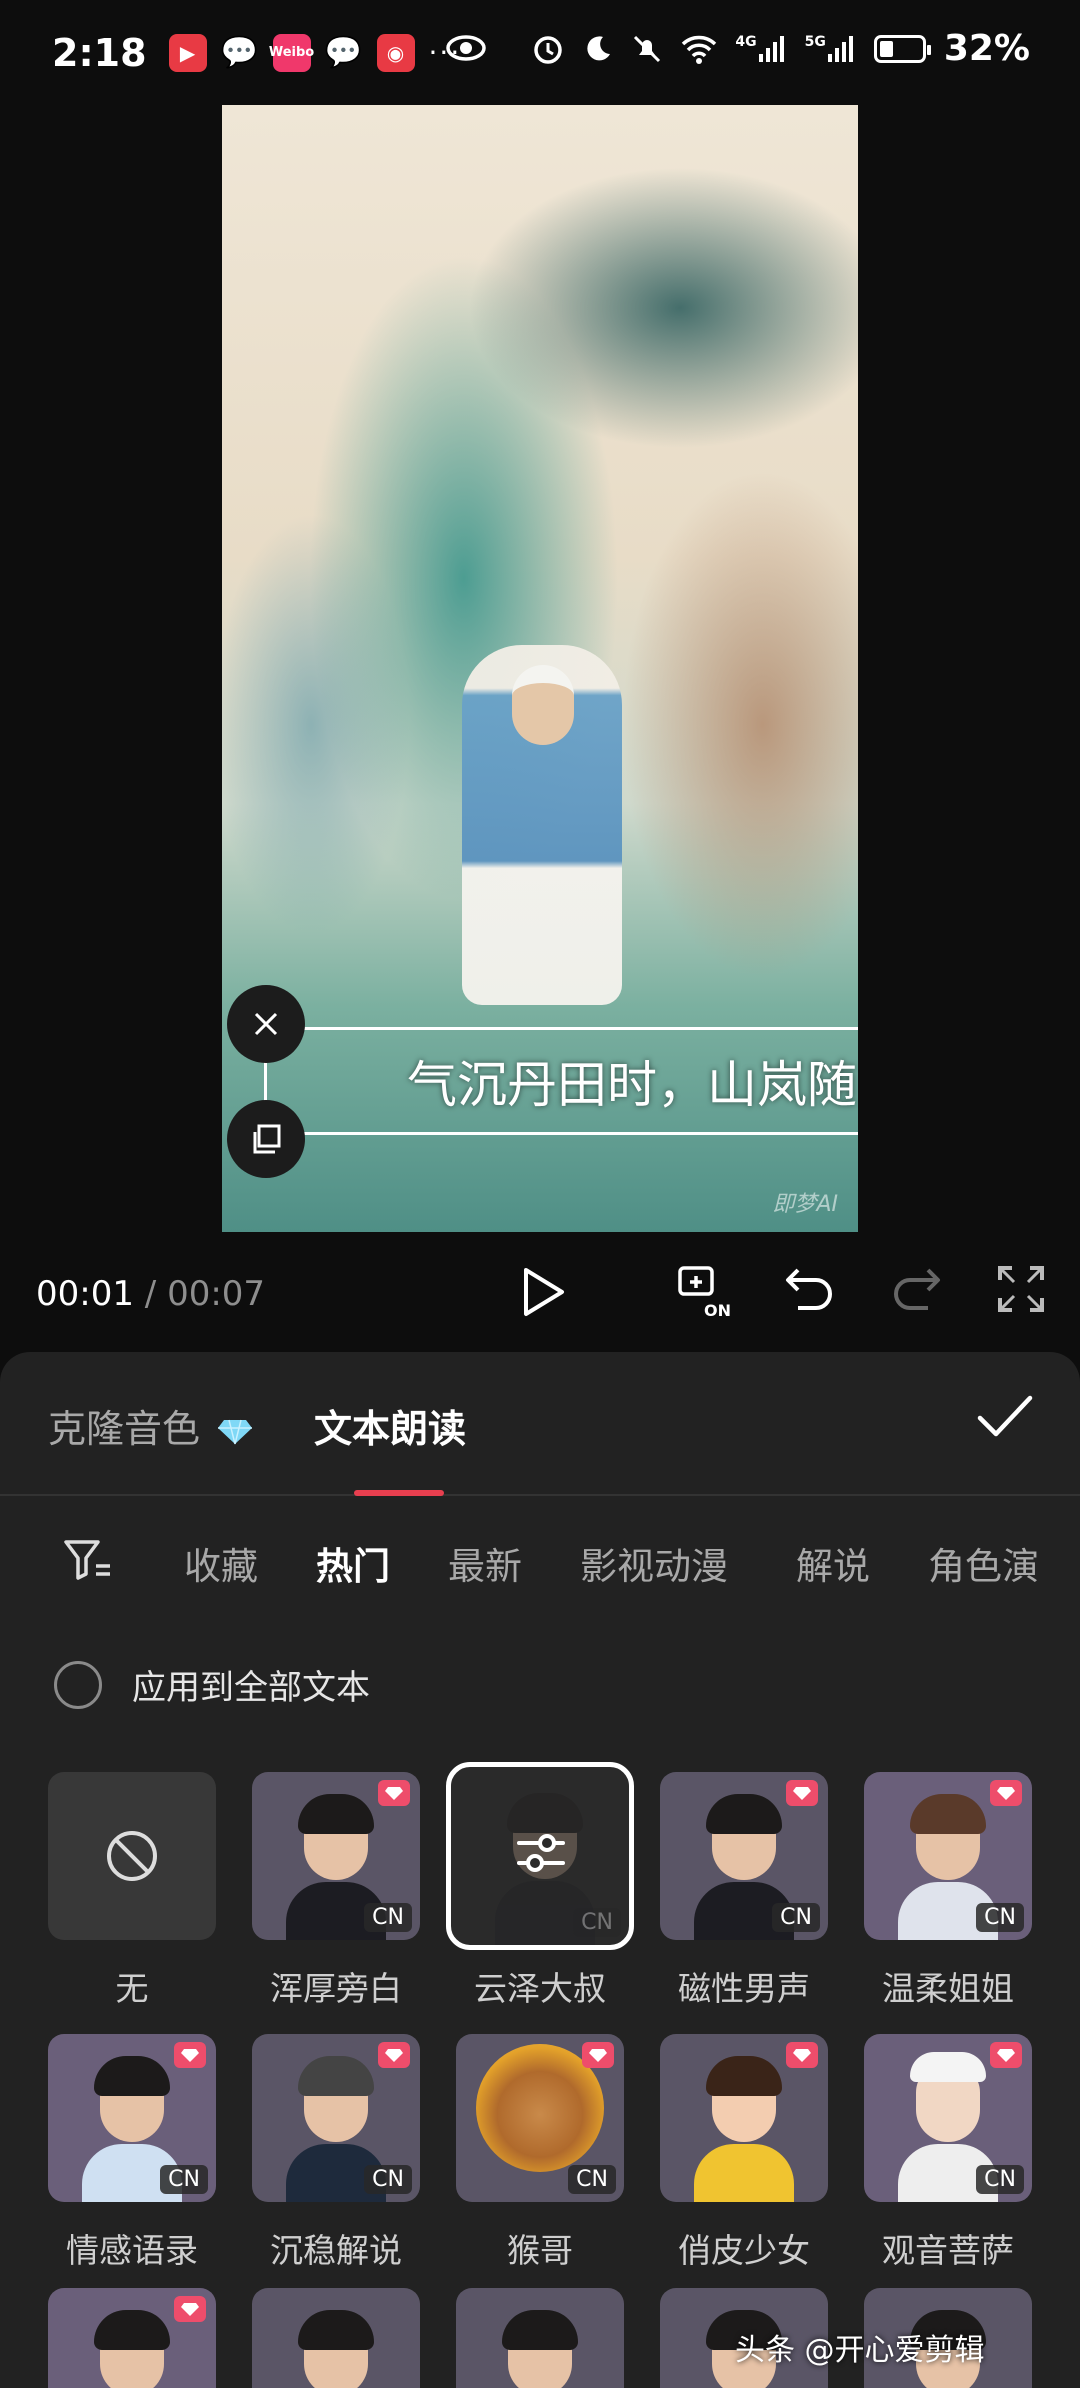 The image size is (1080, 2388). I want to click on voice-name: 无, so click(132, 1988).